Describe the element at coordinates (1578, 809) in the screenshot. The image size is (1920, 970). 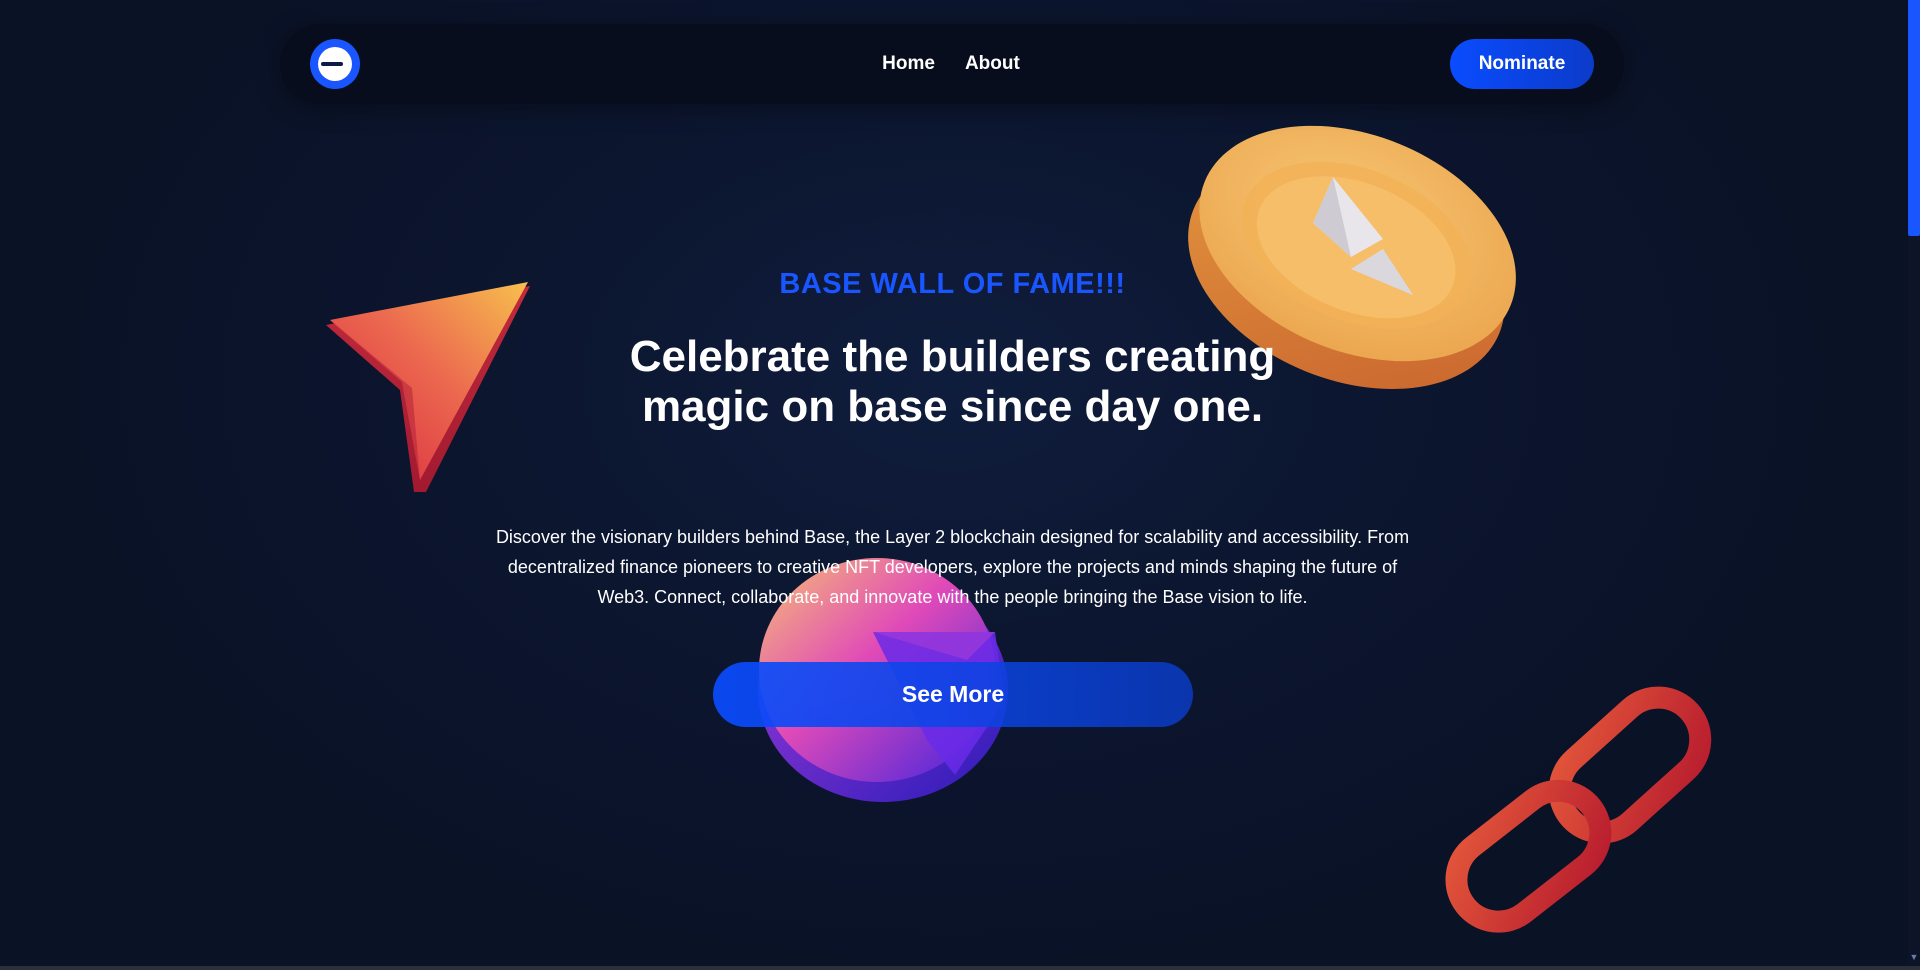
I see `chain-link-icon` at that location.